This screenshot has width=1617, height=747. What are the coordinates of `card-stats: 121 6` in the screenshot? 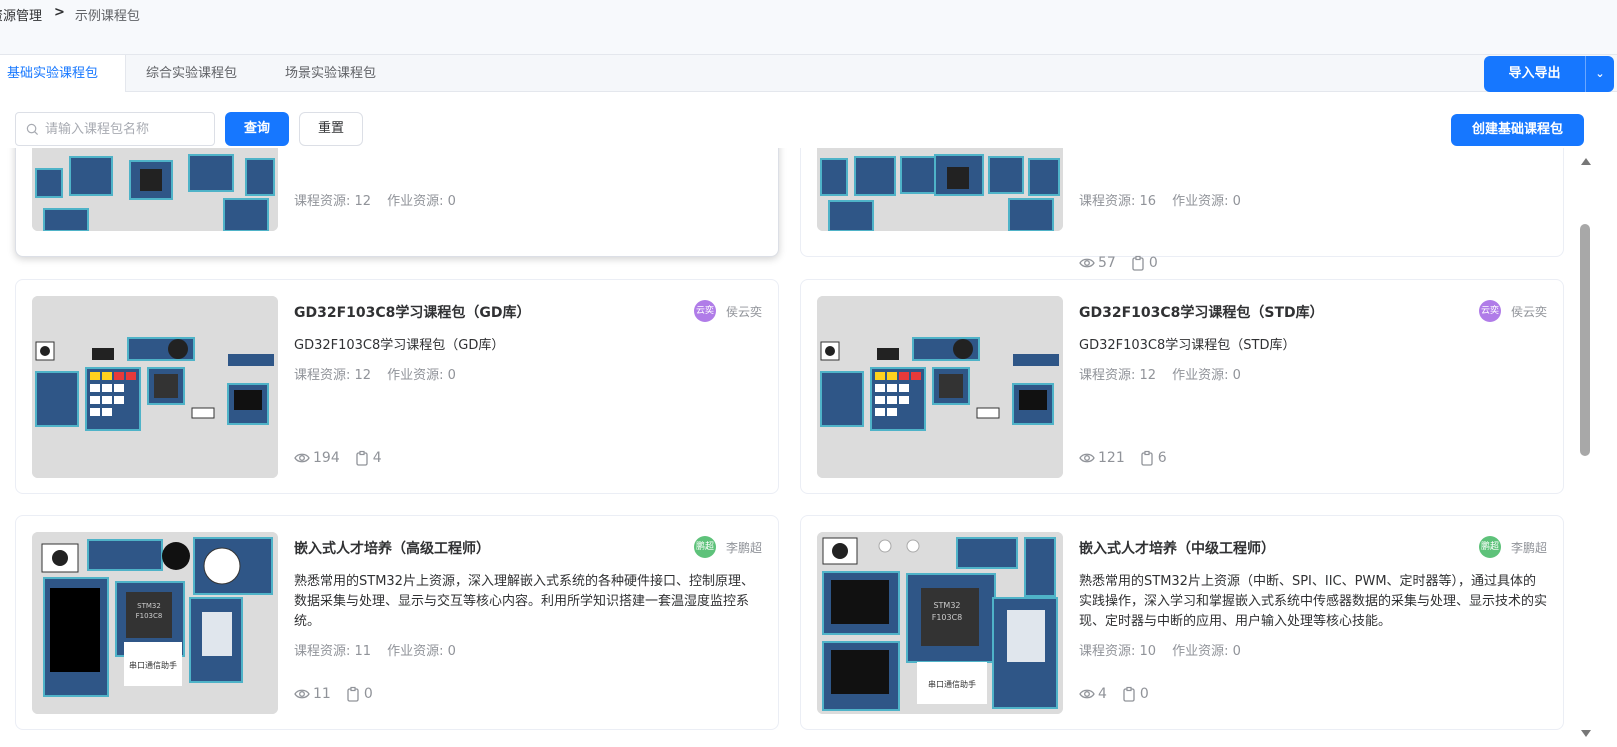 It's located at (1123, 458).